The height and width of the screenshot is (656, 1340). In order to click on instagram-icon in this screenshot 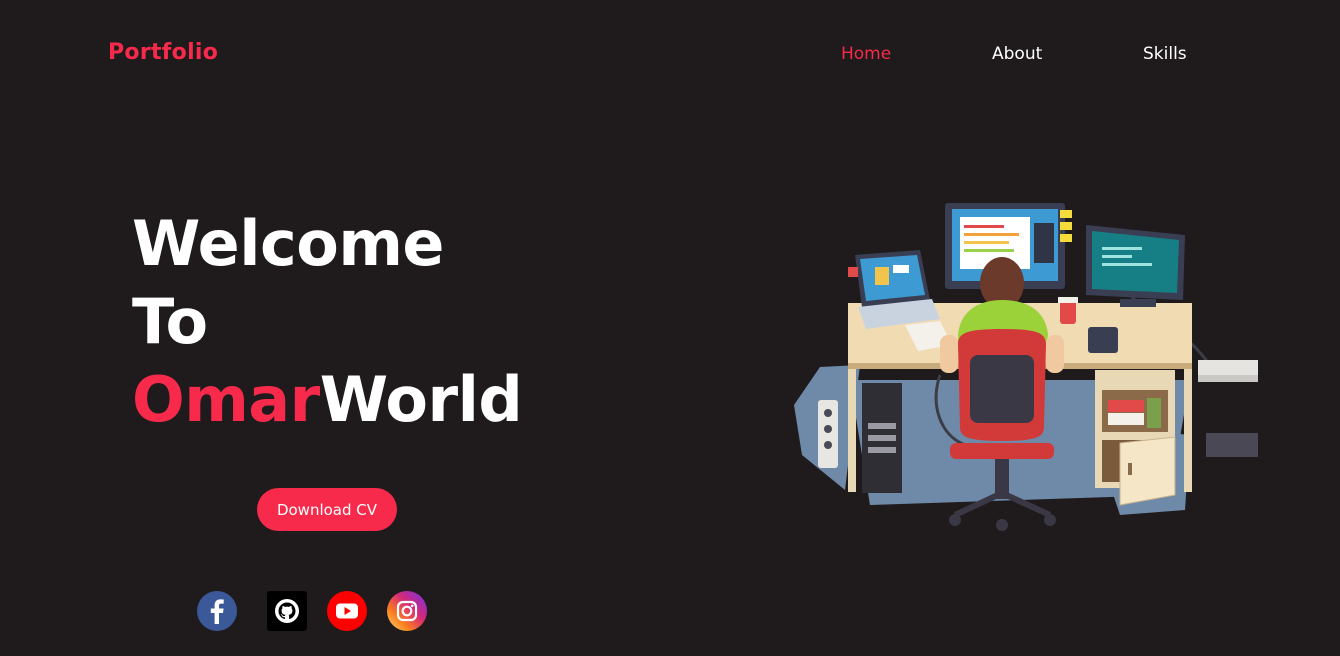, I will do `click(407, 611)`.